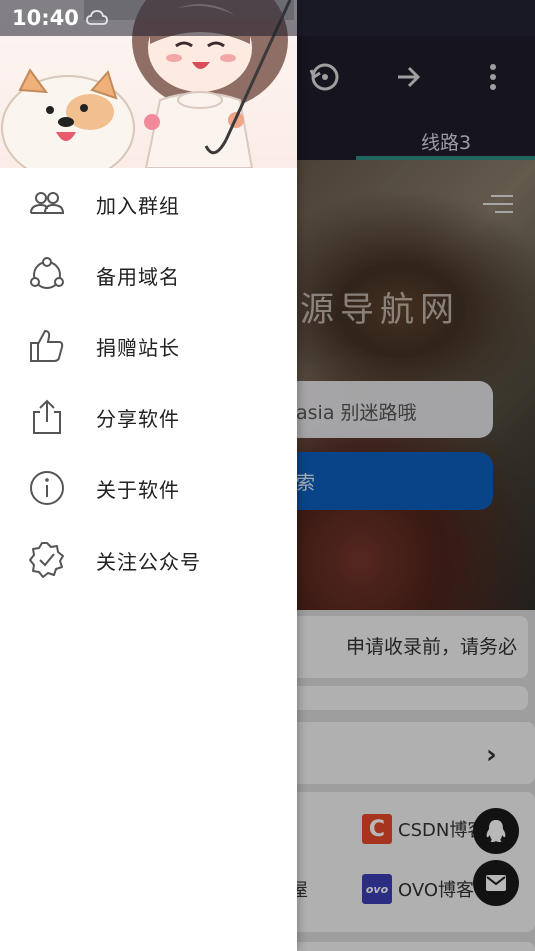 This screenshot has height=951, width=535. I want to click on menu-item-follow-account: 关注公众号, so click(148, 560).